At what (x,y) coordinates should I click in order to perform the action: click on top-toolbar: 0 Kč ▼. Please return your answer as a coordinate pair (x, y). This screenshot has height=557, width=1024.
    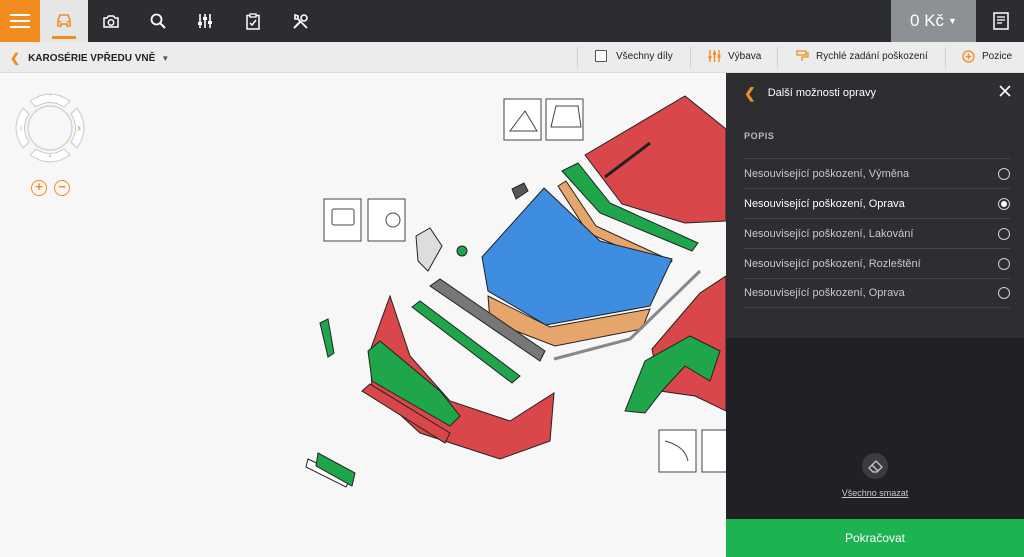
    Looking at the image, I should click on (512, 21).